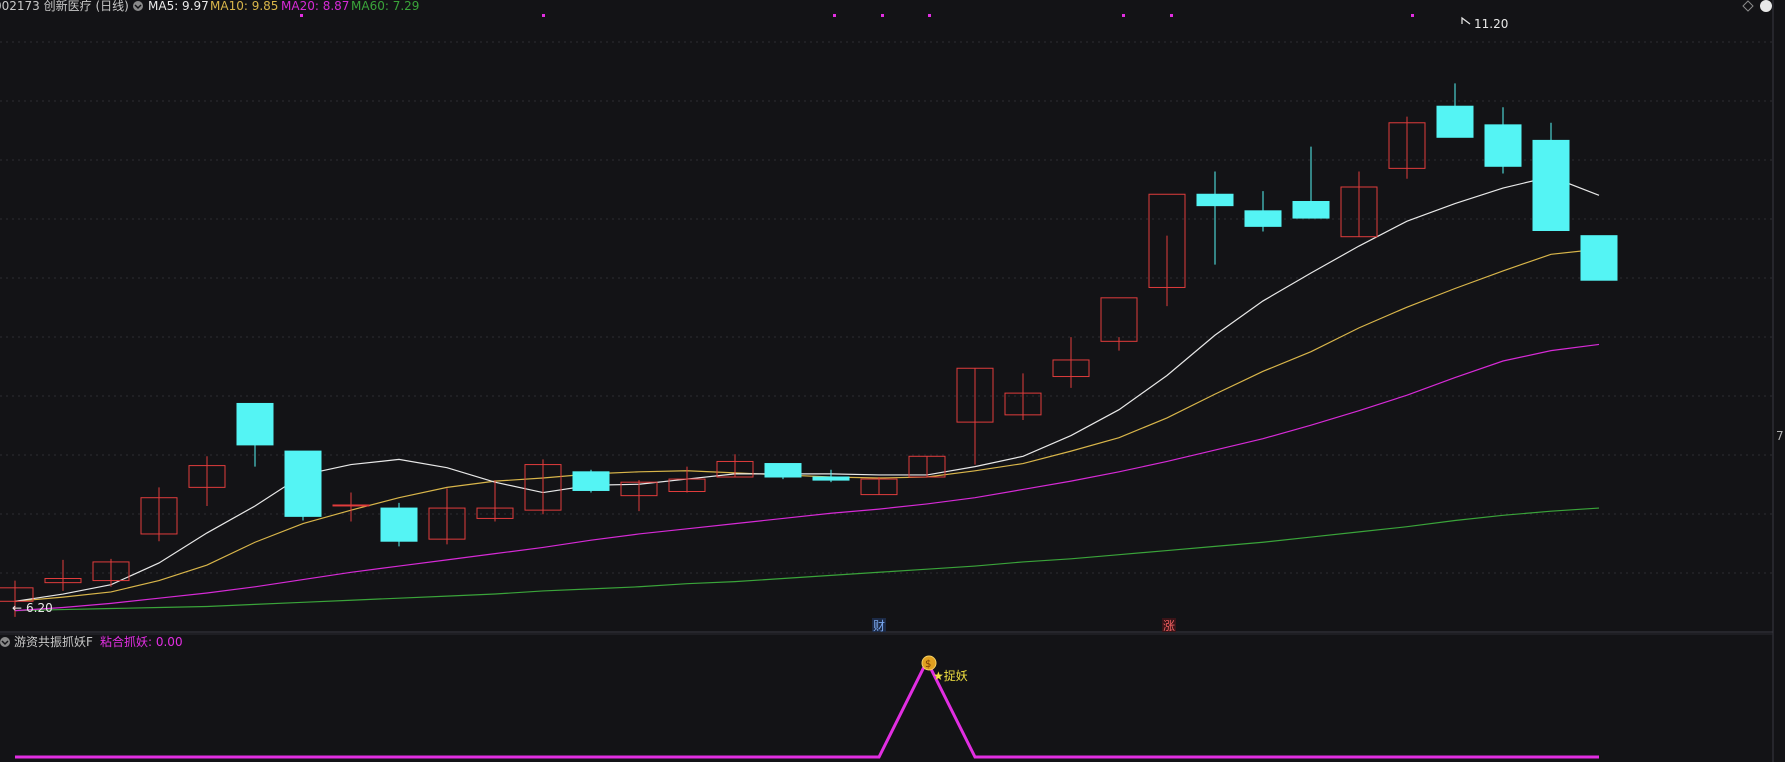  Describe the element at coordinates (1780, 436) in the screenshot. I see `right-axis-label: 7` at that location.